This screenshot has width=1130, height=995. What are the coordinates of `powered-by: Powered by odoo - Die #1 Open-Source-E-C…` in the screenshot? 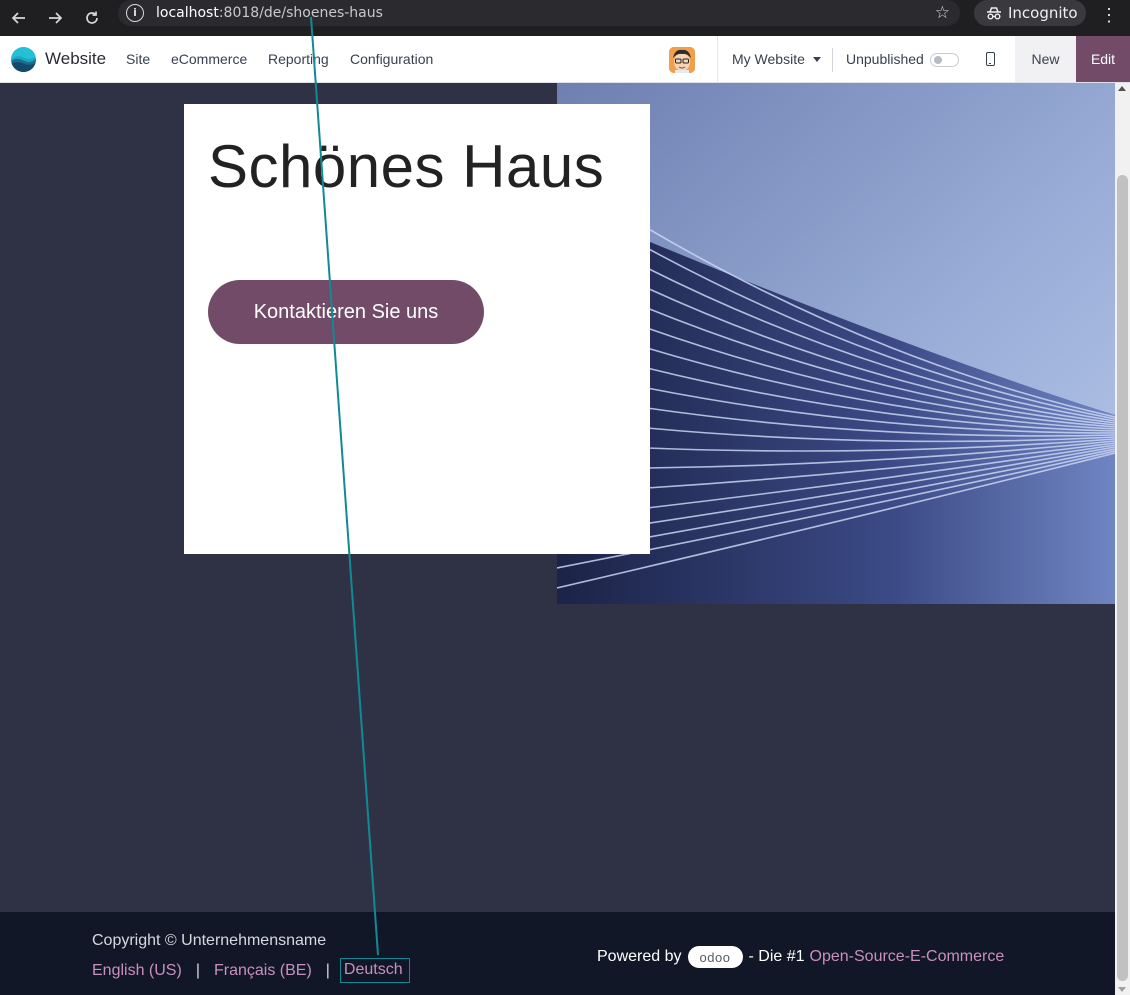 It's located at (800, 957).